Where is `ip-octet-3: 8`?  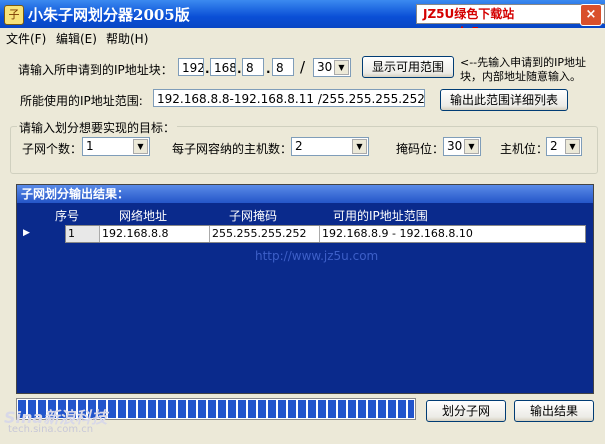
ip-octet-3: 8 is located at coordinates (253, 67).